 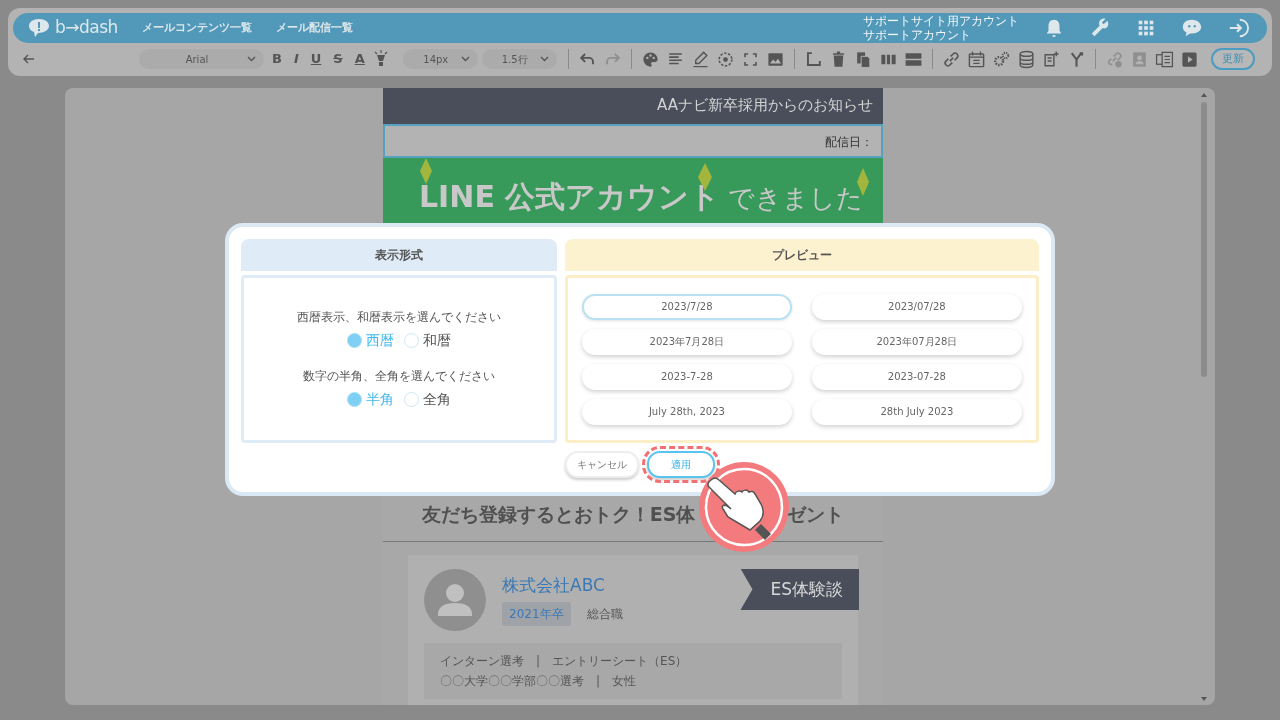 I want to click on bulb-icon, so click(x=380, y=59).